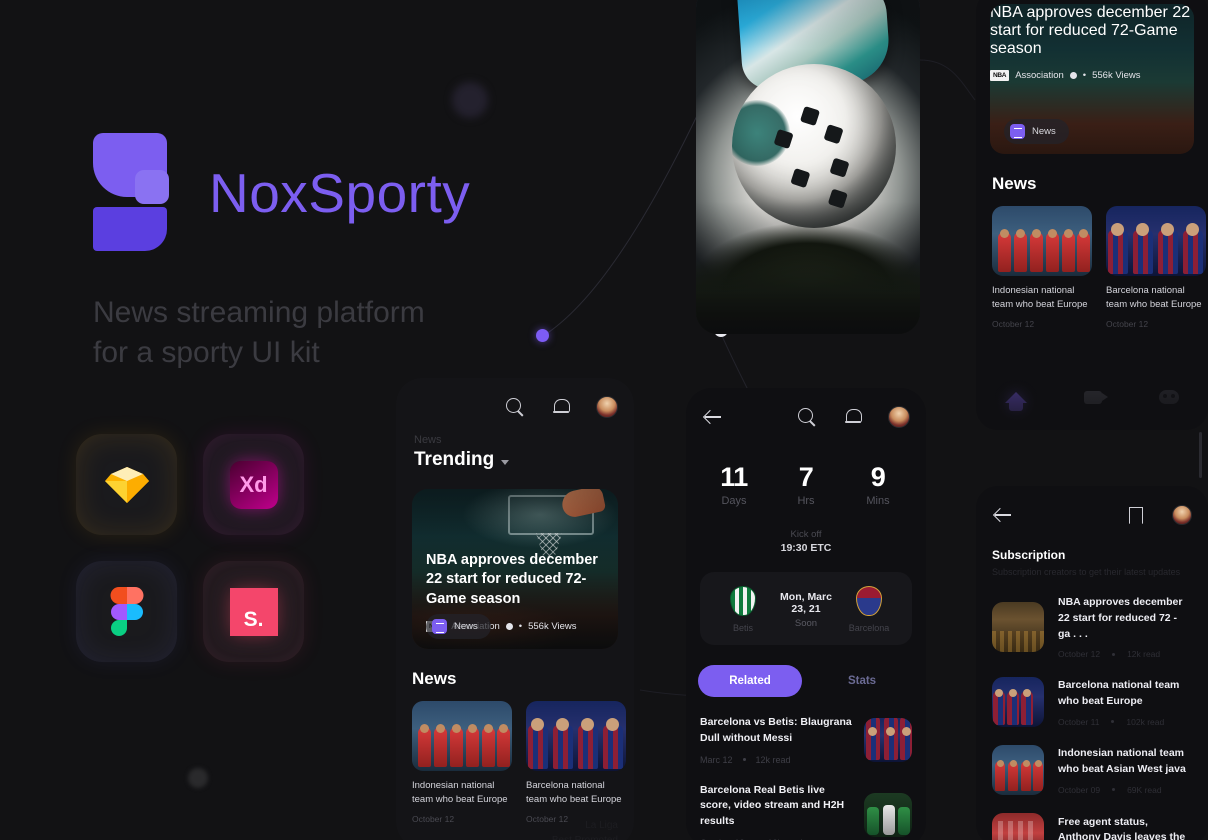  Describe the element at coordinates (734, 501) in the screenshot. I see `countdown-days-label: Days` at that location.